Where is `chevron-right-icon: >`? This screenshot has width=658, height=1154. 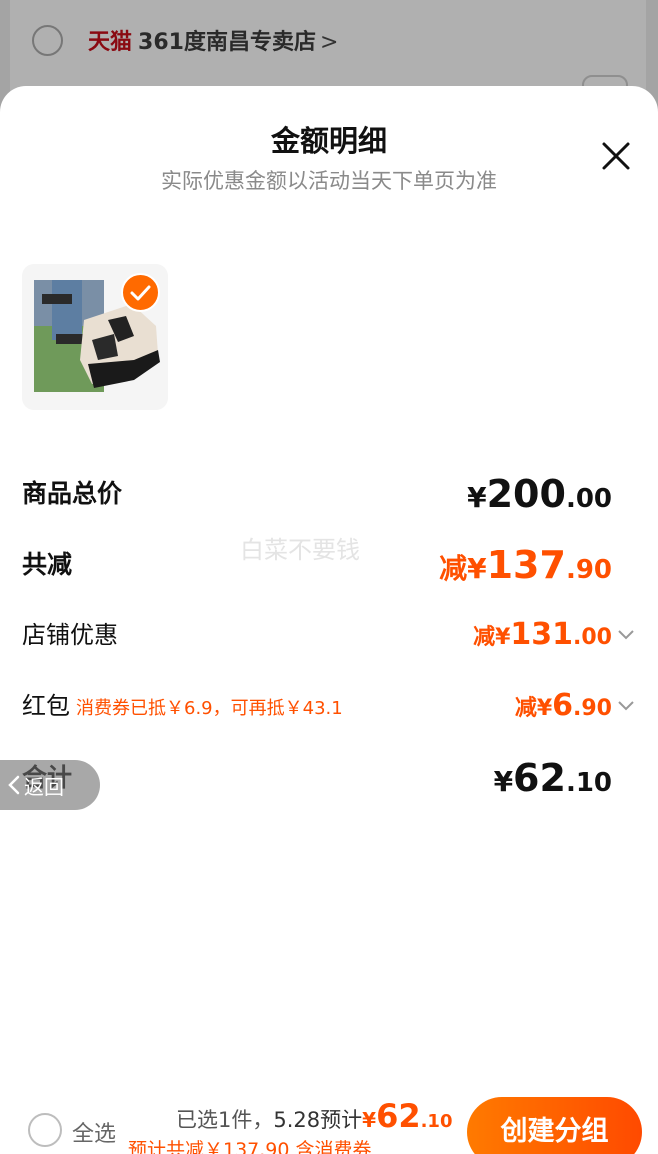 chevron-right-icon: > is located at coordinates (329, 42).